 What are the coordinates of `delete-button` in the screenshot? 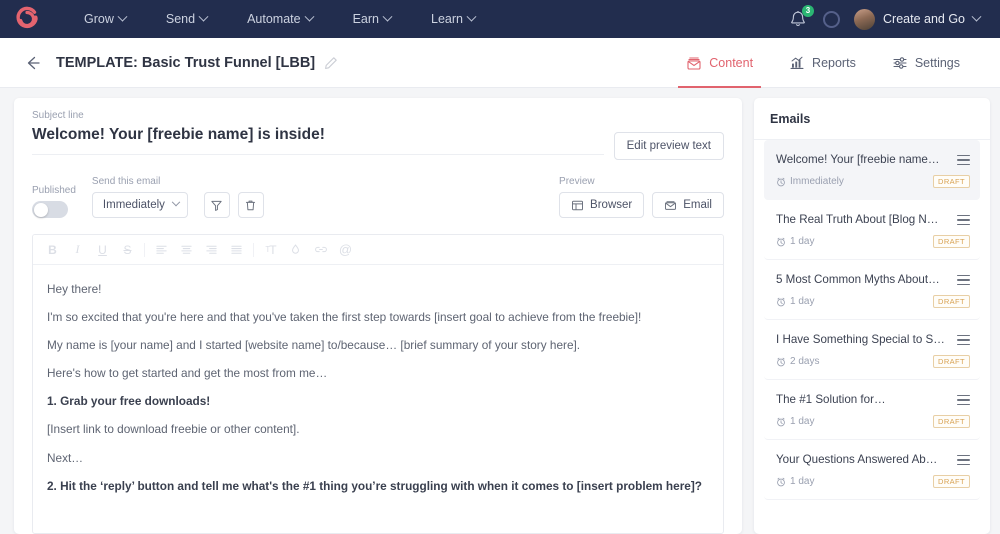 It's located at (250, 205).